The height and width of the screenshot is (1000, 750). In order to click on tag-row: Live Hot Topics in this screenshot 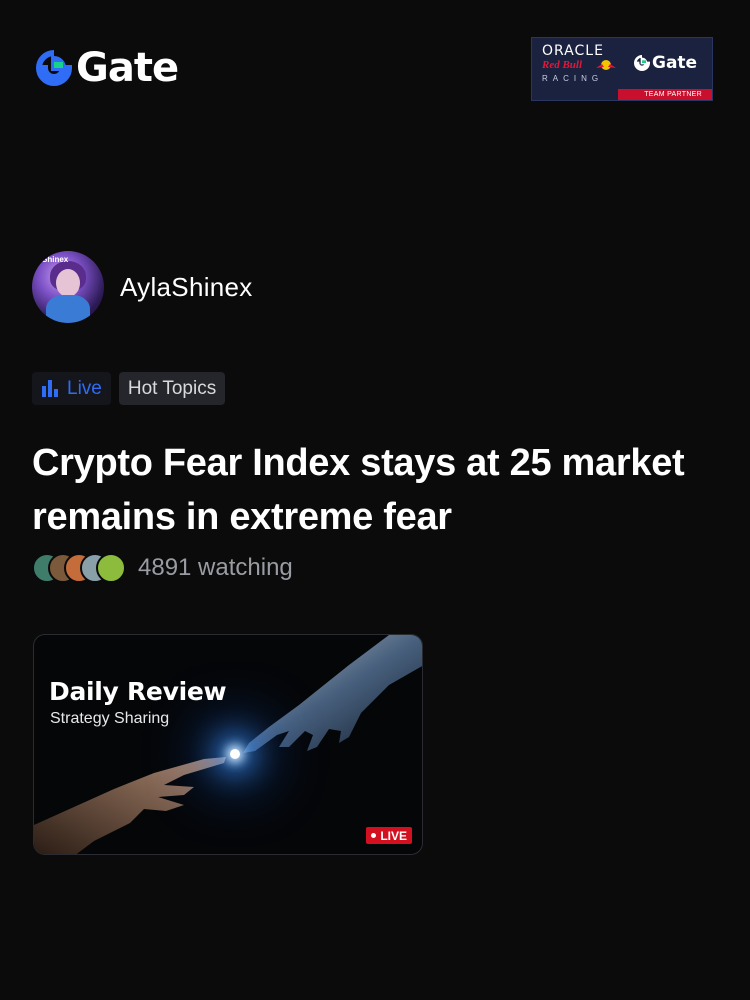, I will do `click(129, 388)`.